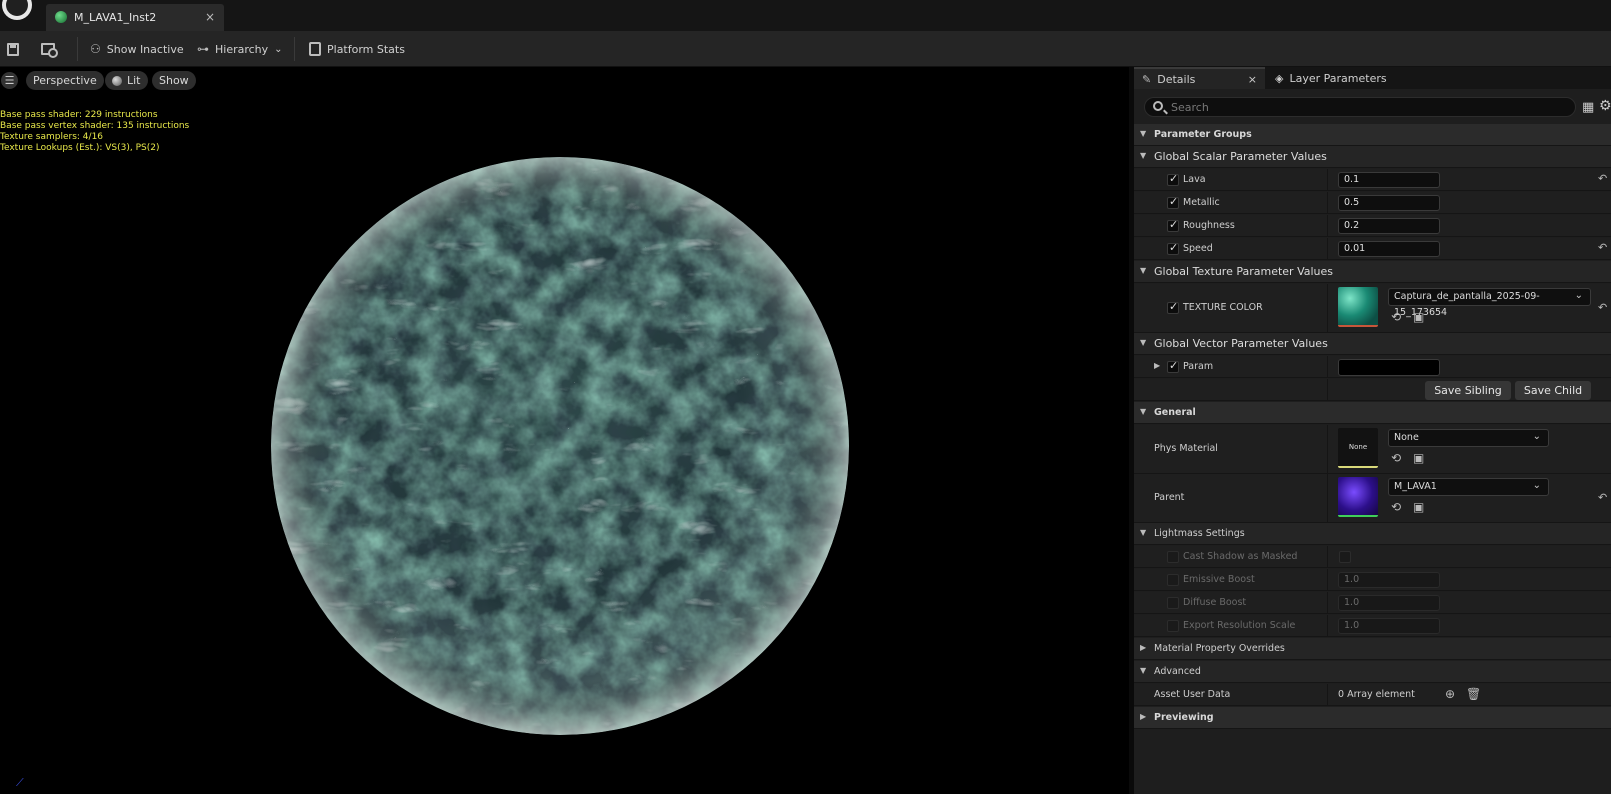 This screenshot has height=794, width=1611. Describe the element at coordinates (1372, 718) in the screenshot. I see `category-previewing: ▶ Previewing` at that location.